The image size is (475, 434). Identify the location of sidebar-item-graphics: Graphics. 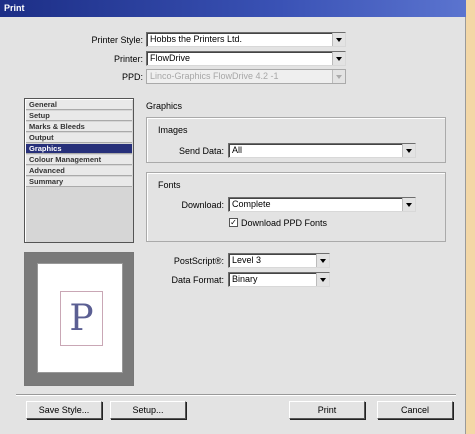
(79, 149).